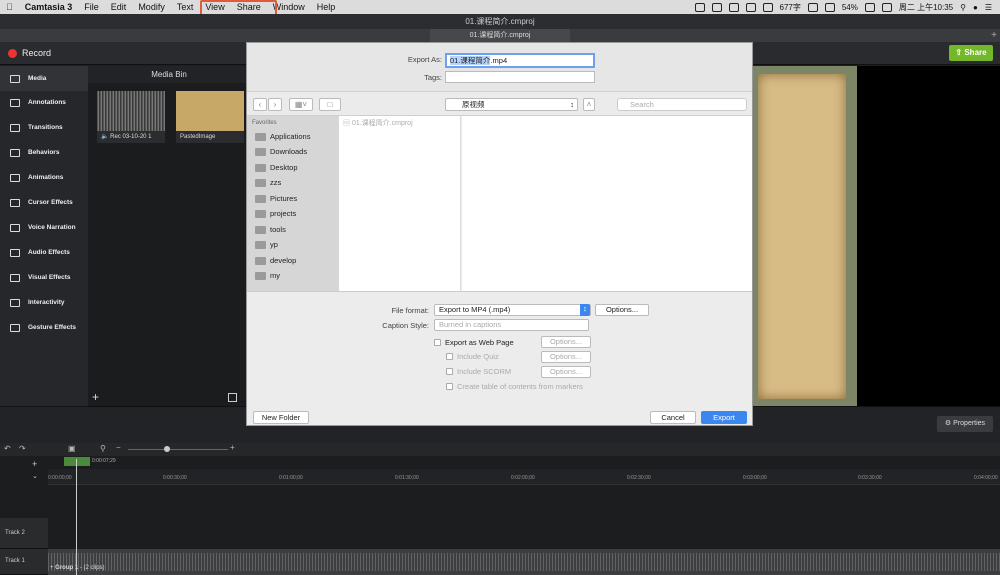  I want to click on sidebar-item-gesture-effects: Gesture Effects, so click(44, 327).